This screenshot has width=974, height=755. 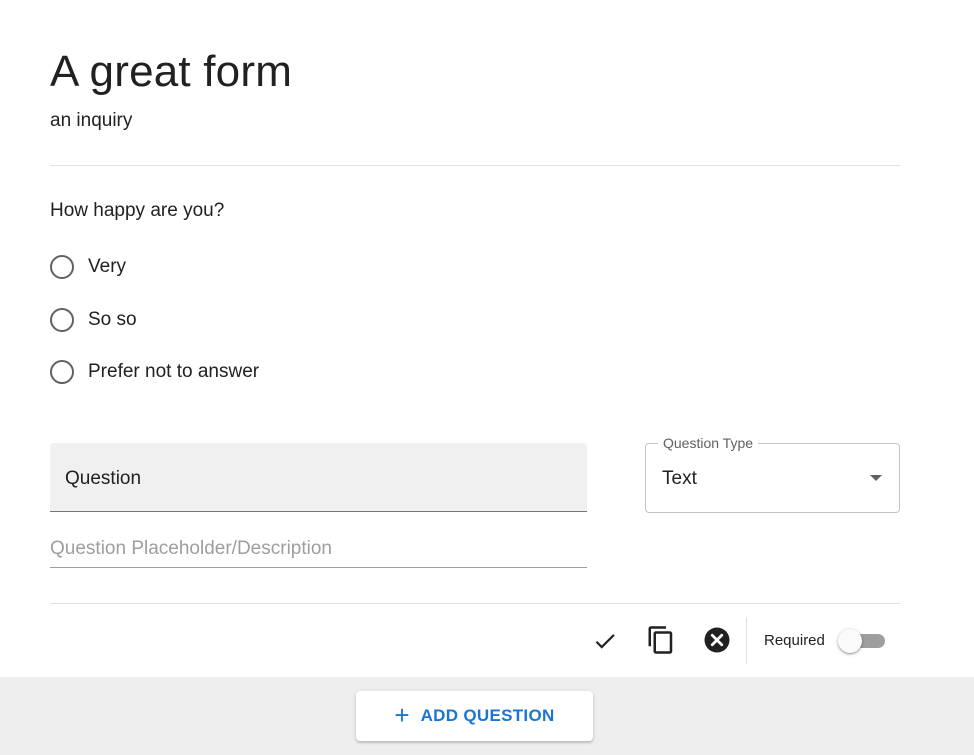 I want to click on required-label: Required, so click(x=794, y=640).